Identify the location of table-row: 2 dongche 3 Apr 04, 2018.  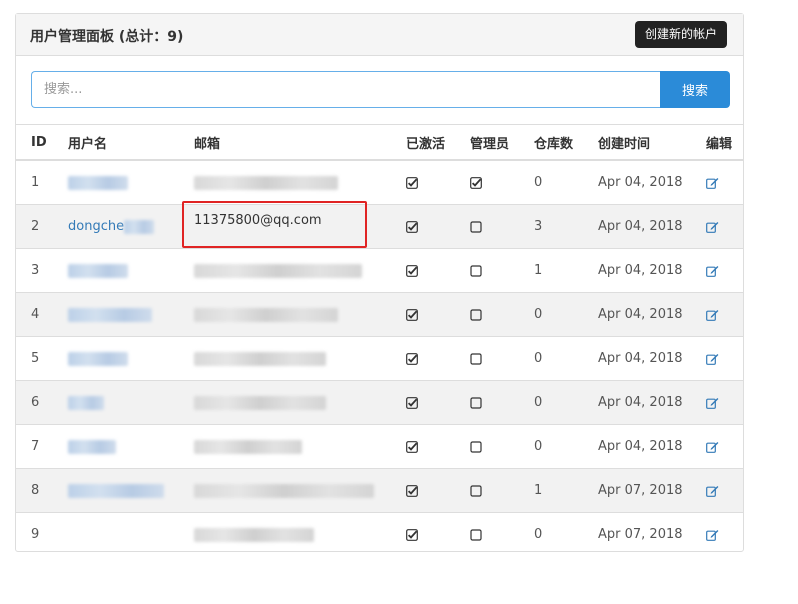
(379, 226).